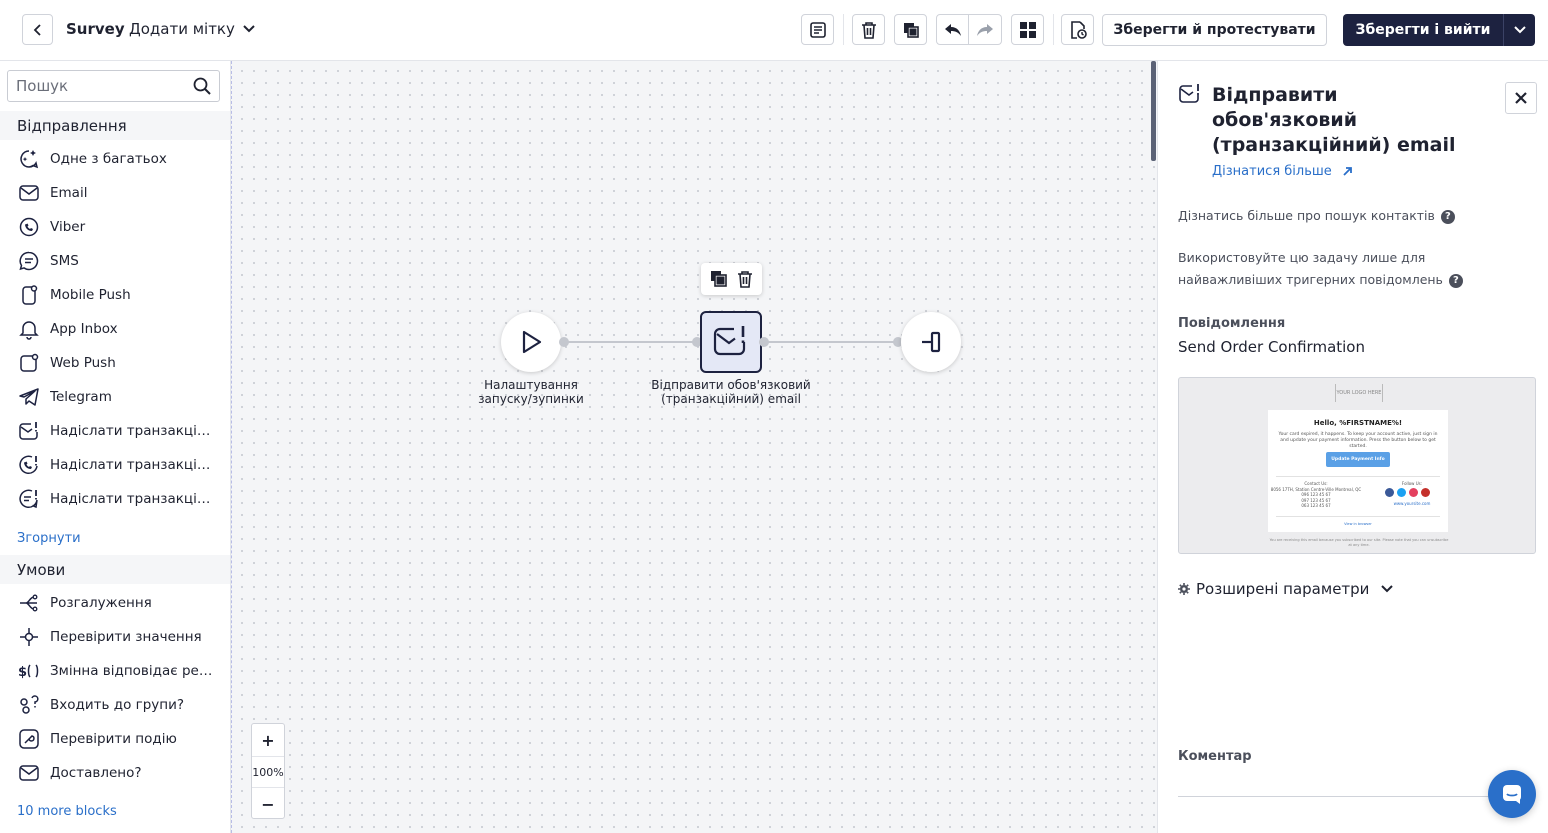  What do you see at coordinates (531, 392) in the screenshot?
I see `start-node-label: Налаштування запуску/зупинки` at bounding box center [531, 392].